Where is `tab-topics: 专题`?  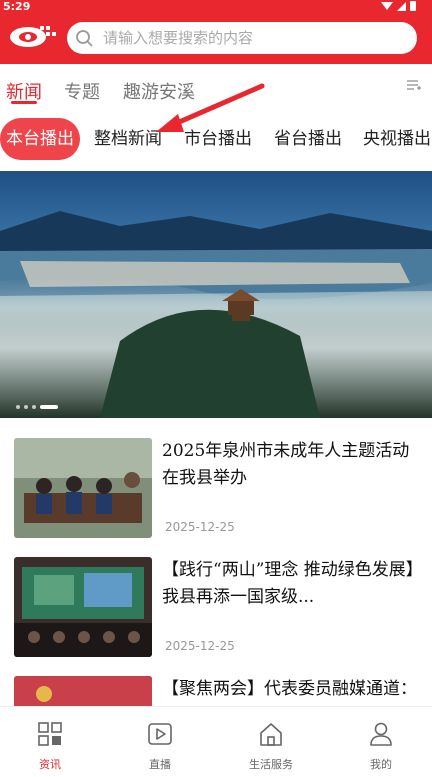
tab-topics: 专题 is located at coordinates (82, 91).